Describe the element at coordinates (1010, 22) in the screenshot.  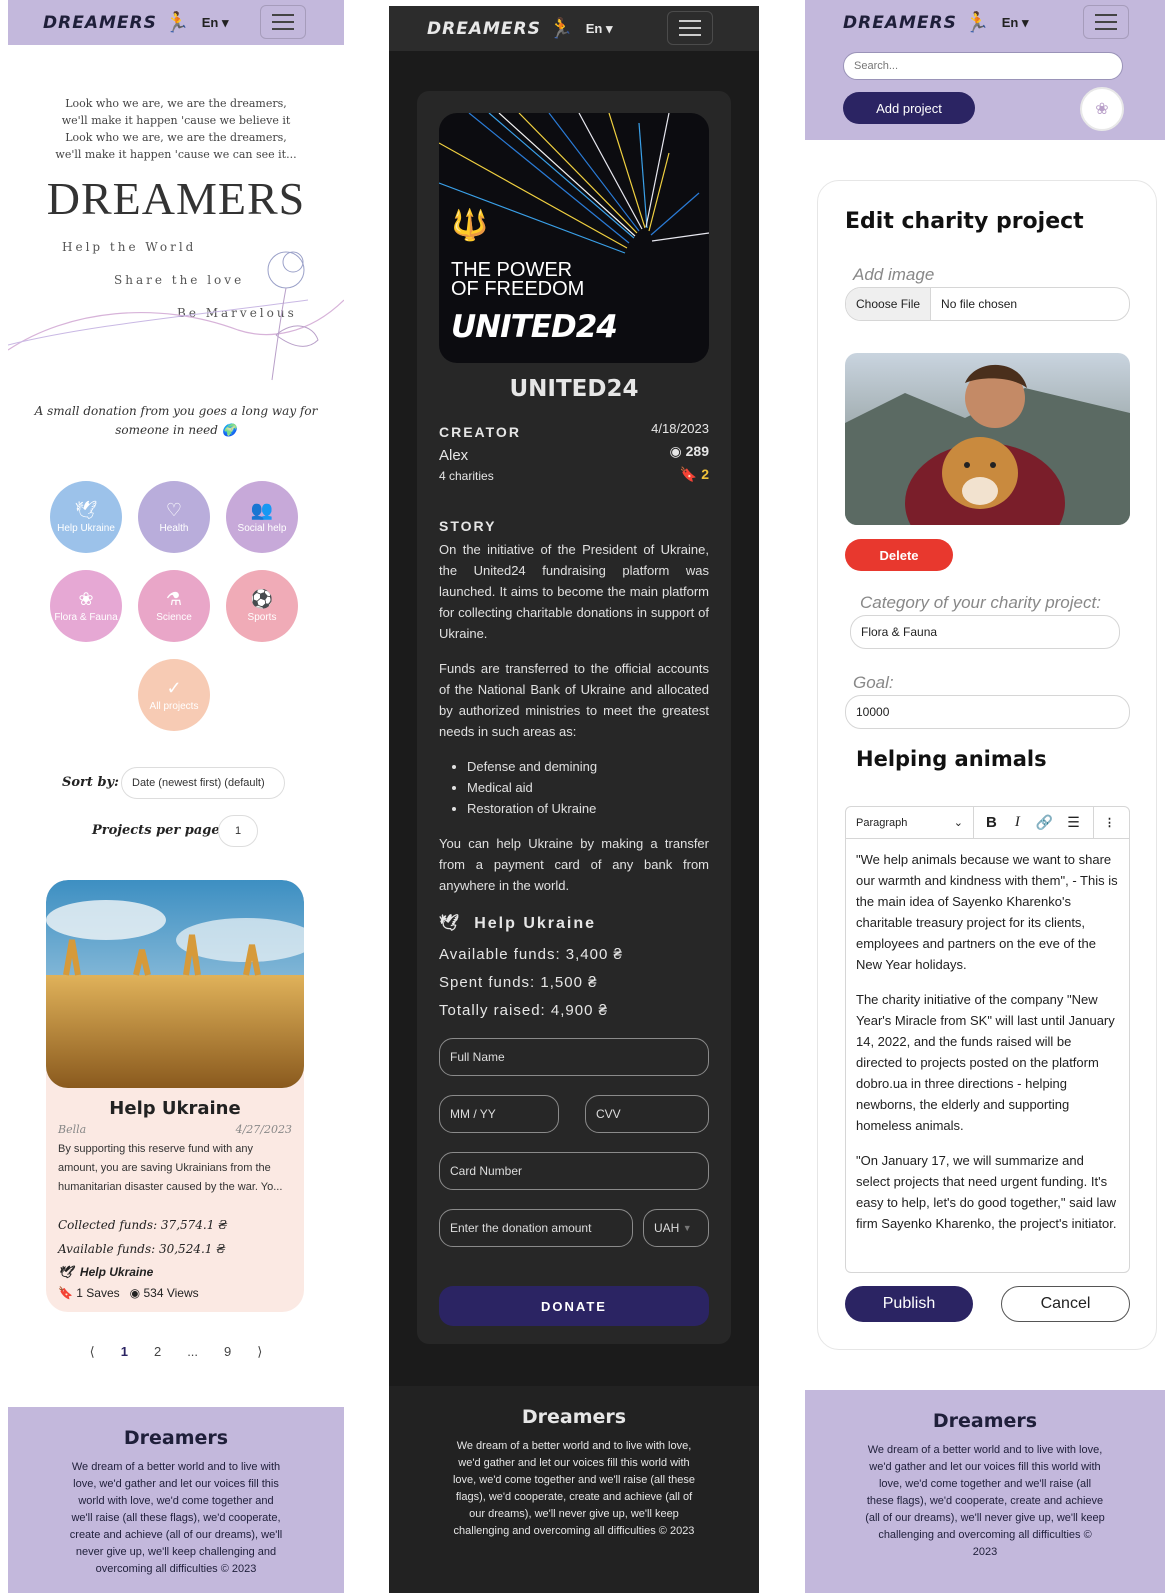
I see `language-label: En` at that location.